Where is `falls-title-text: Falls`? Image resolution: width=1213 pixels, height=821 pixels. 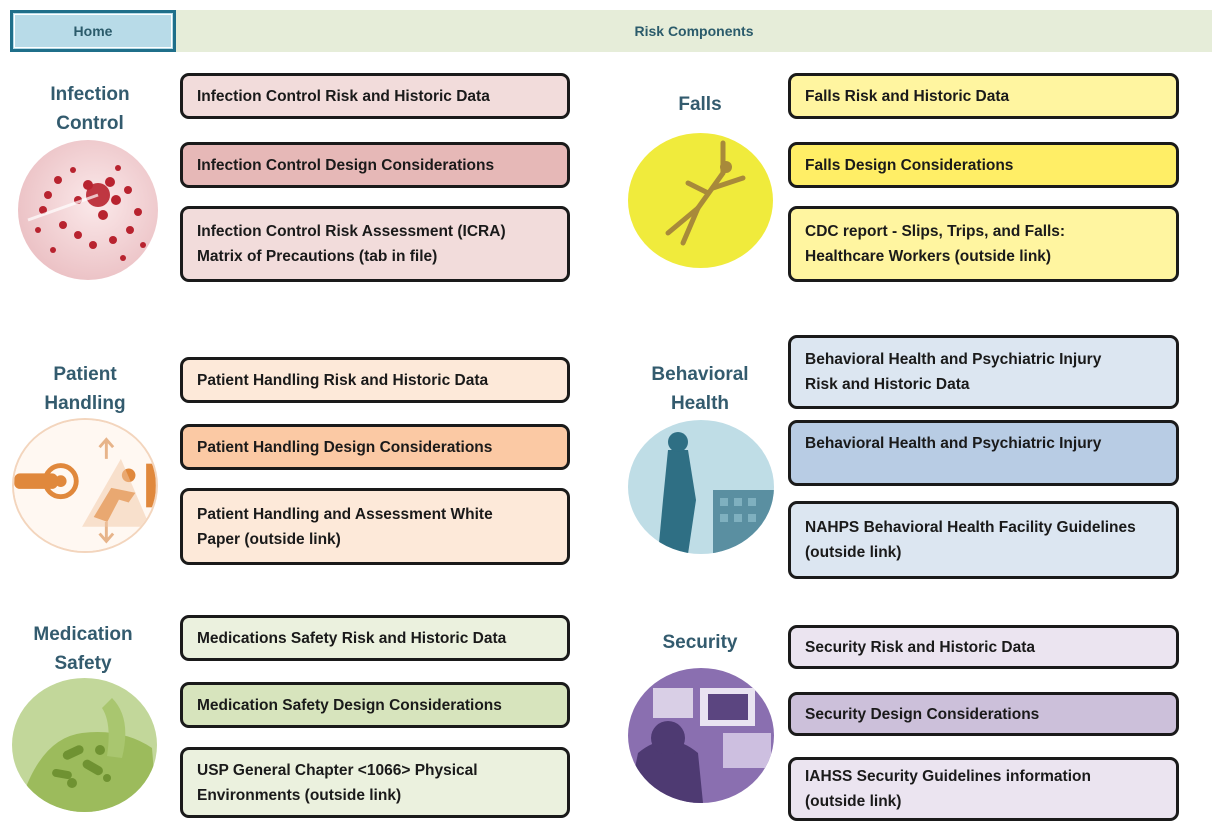 falls-title-text: Falls is located at coordinates (700, 104).